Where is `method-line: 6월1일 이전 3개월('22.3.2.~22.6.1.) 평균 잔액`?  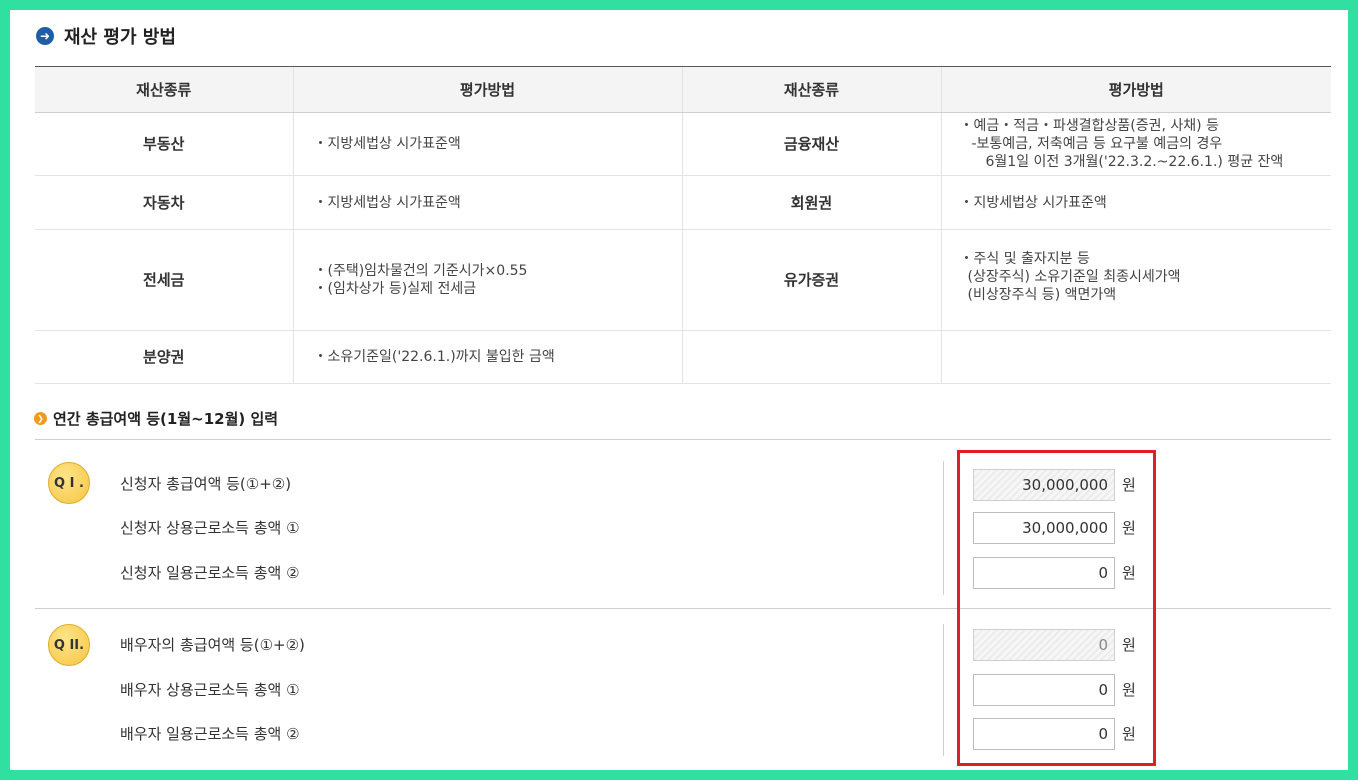
method-line: 6월1일 이전 3개월('22.3.2.~22.6.1.) 평균 잔액 is located at coordinates (1134, 162).